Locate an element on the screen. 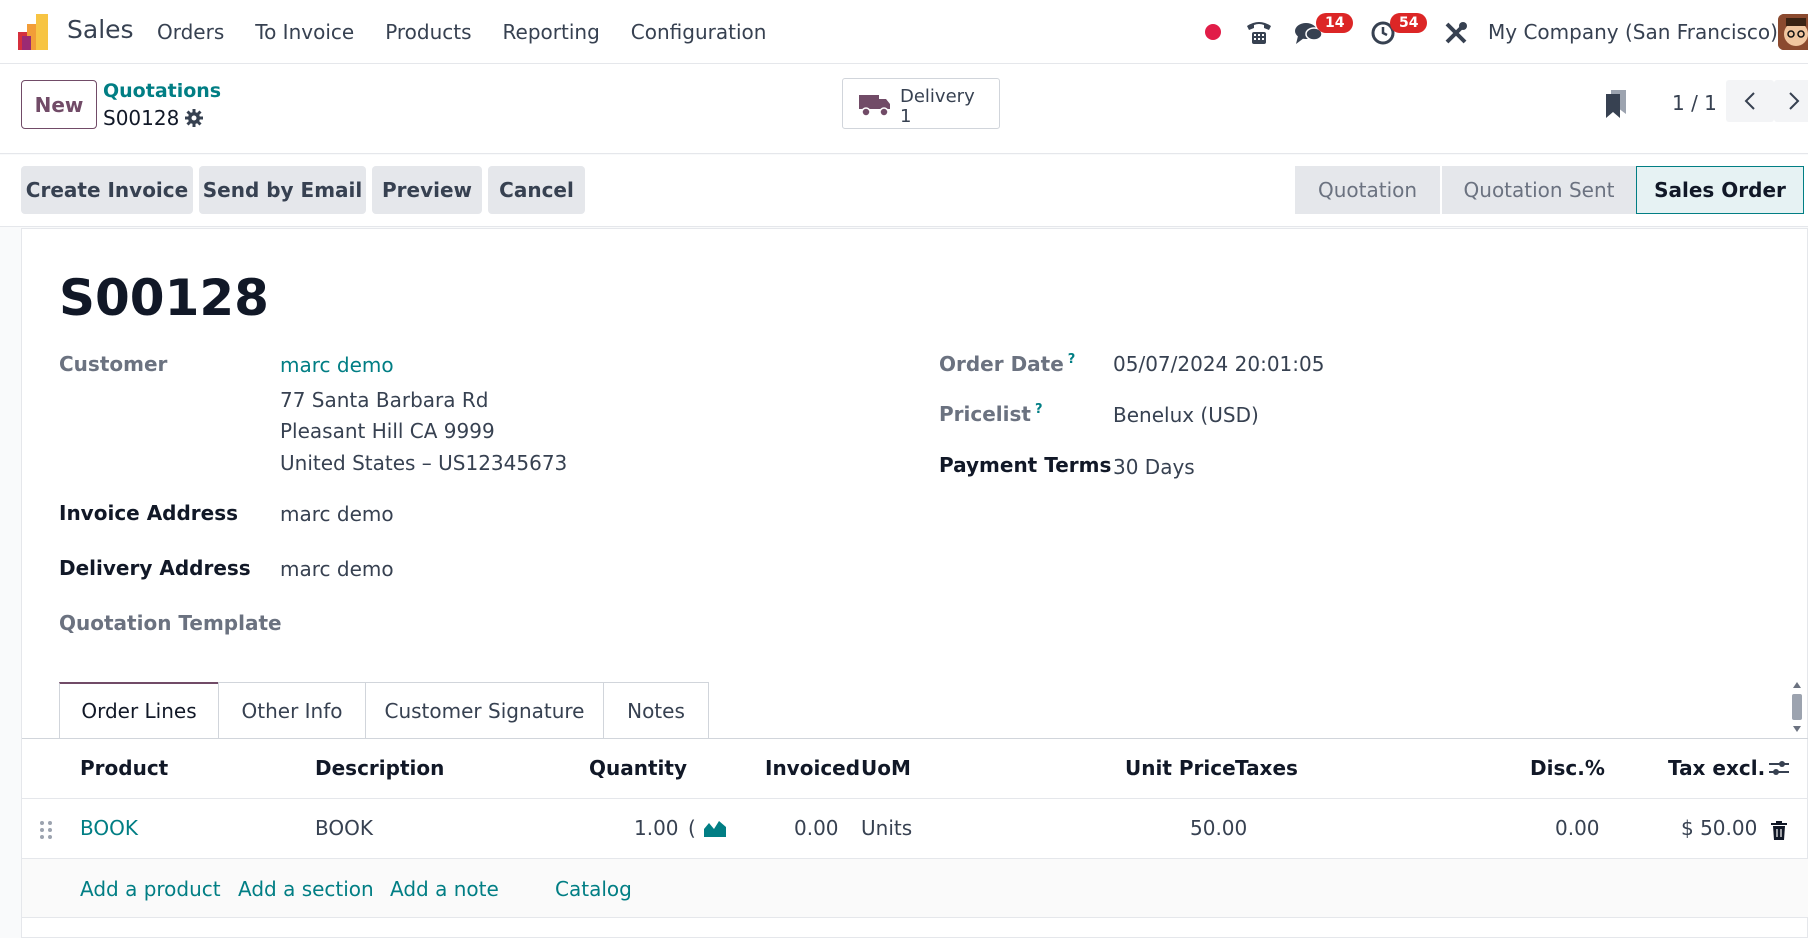  user-avatar is located at coordinates (1793, 32).